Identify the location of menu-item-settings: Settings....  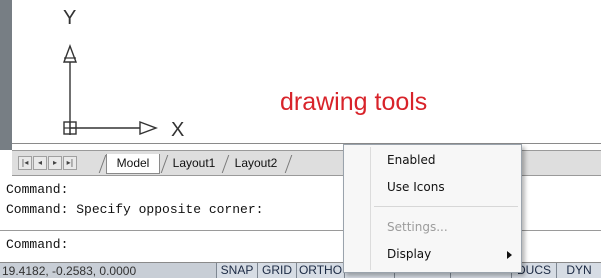
(432, 227).